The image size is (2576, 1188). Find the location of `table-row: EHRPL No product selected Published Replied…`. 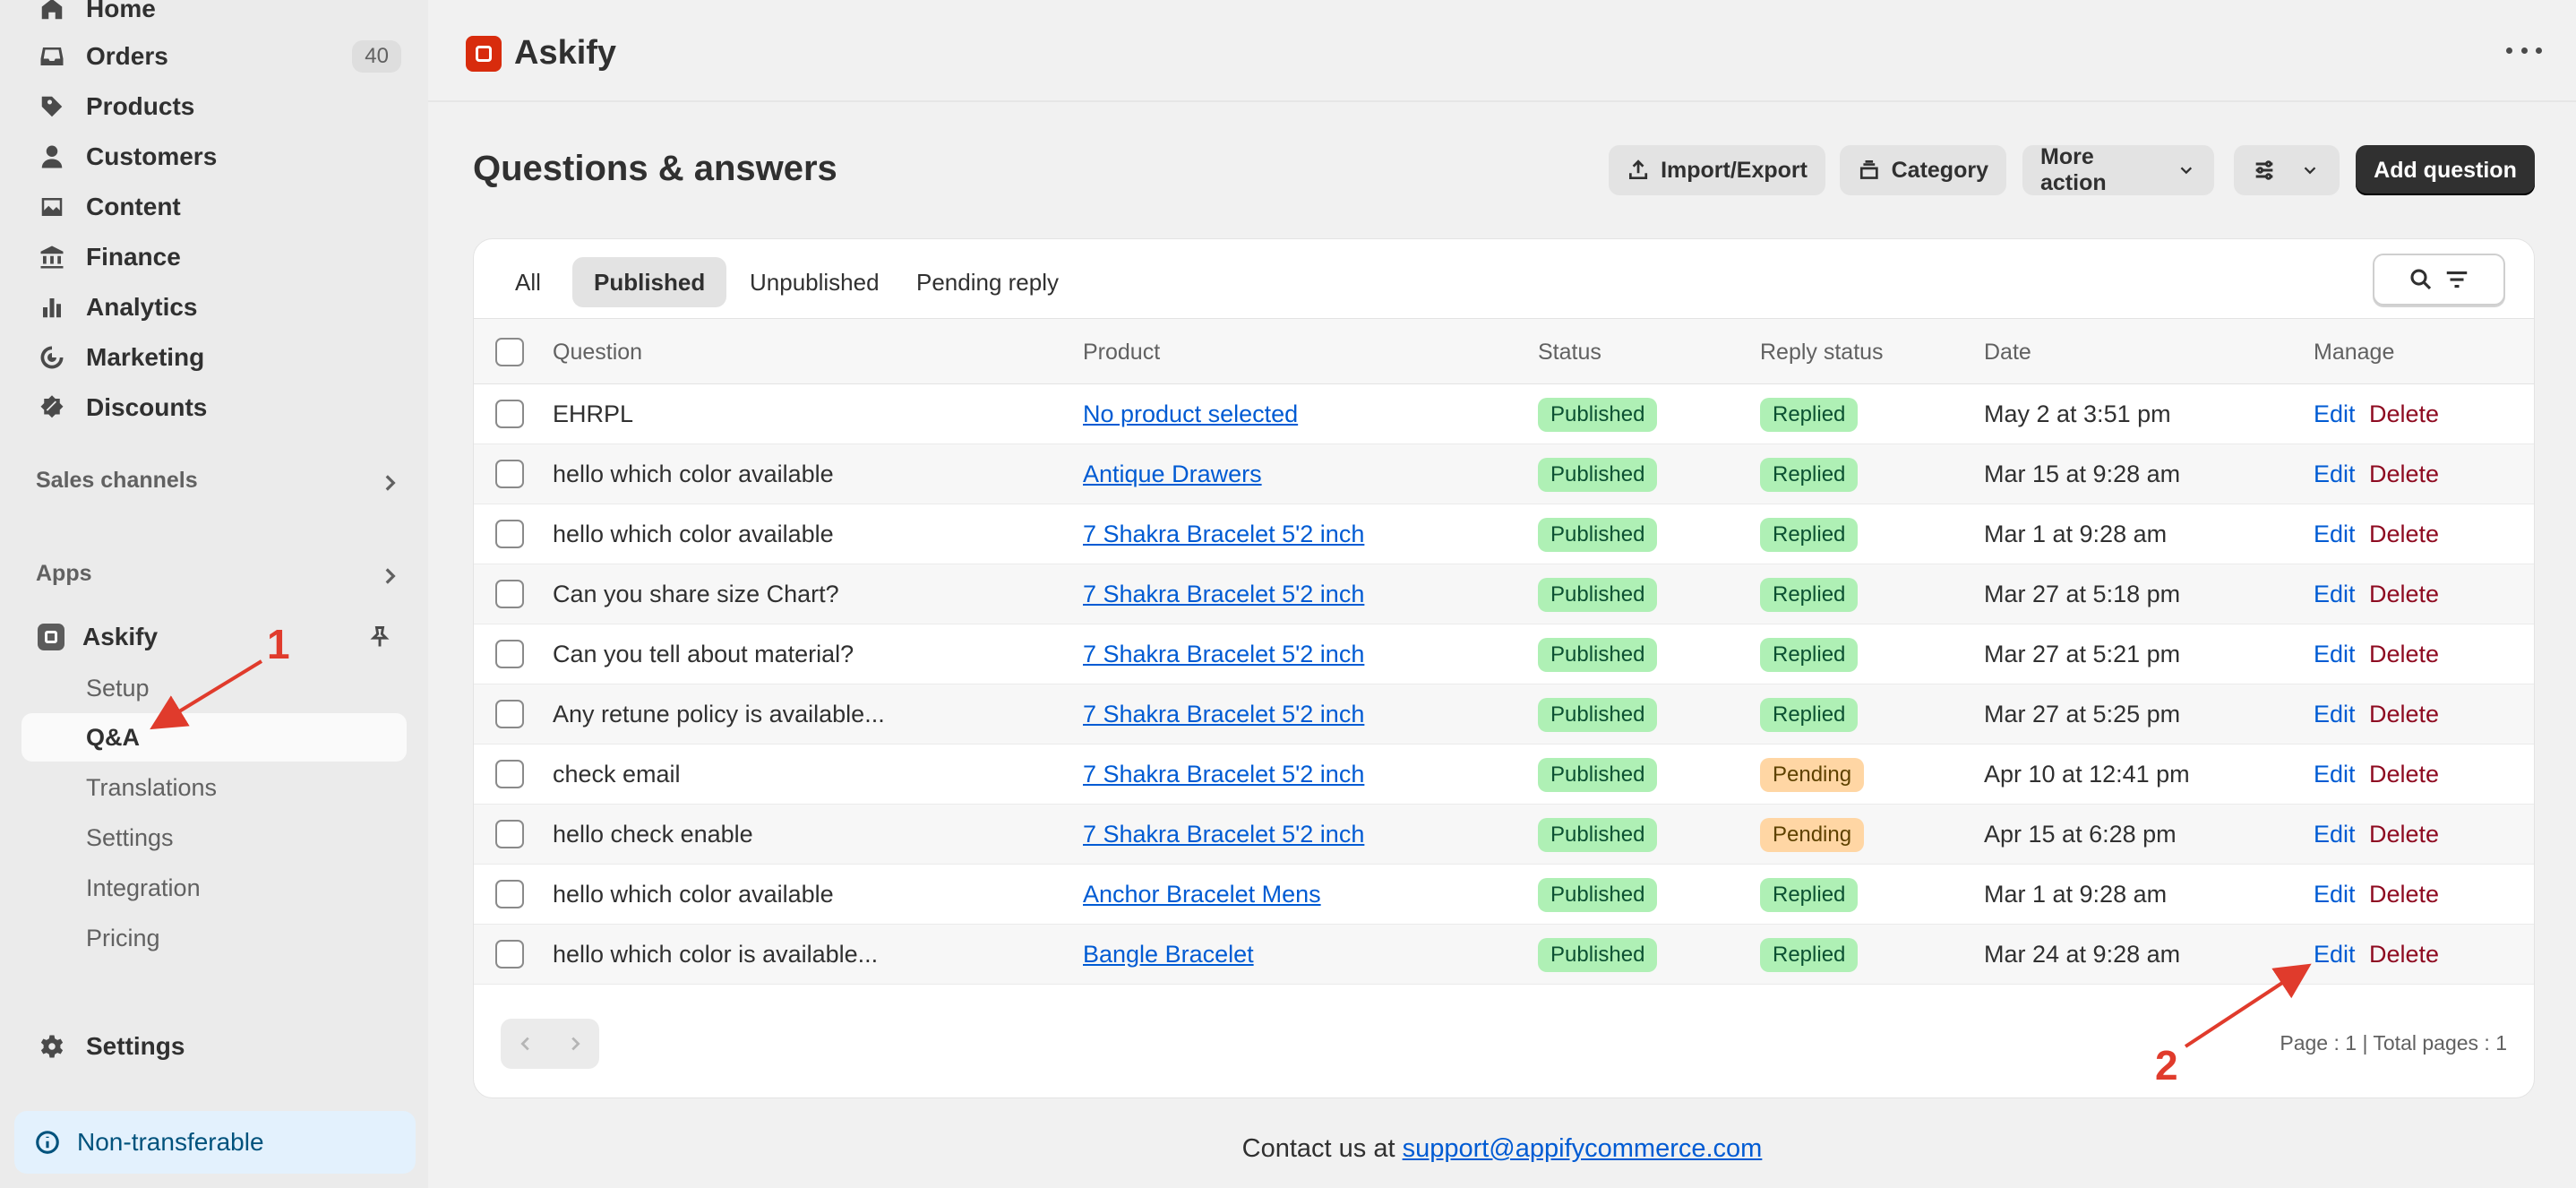

table-row: EHRPL No product selected Published Replied… is located at coordinates (1504, 414).